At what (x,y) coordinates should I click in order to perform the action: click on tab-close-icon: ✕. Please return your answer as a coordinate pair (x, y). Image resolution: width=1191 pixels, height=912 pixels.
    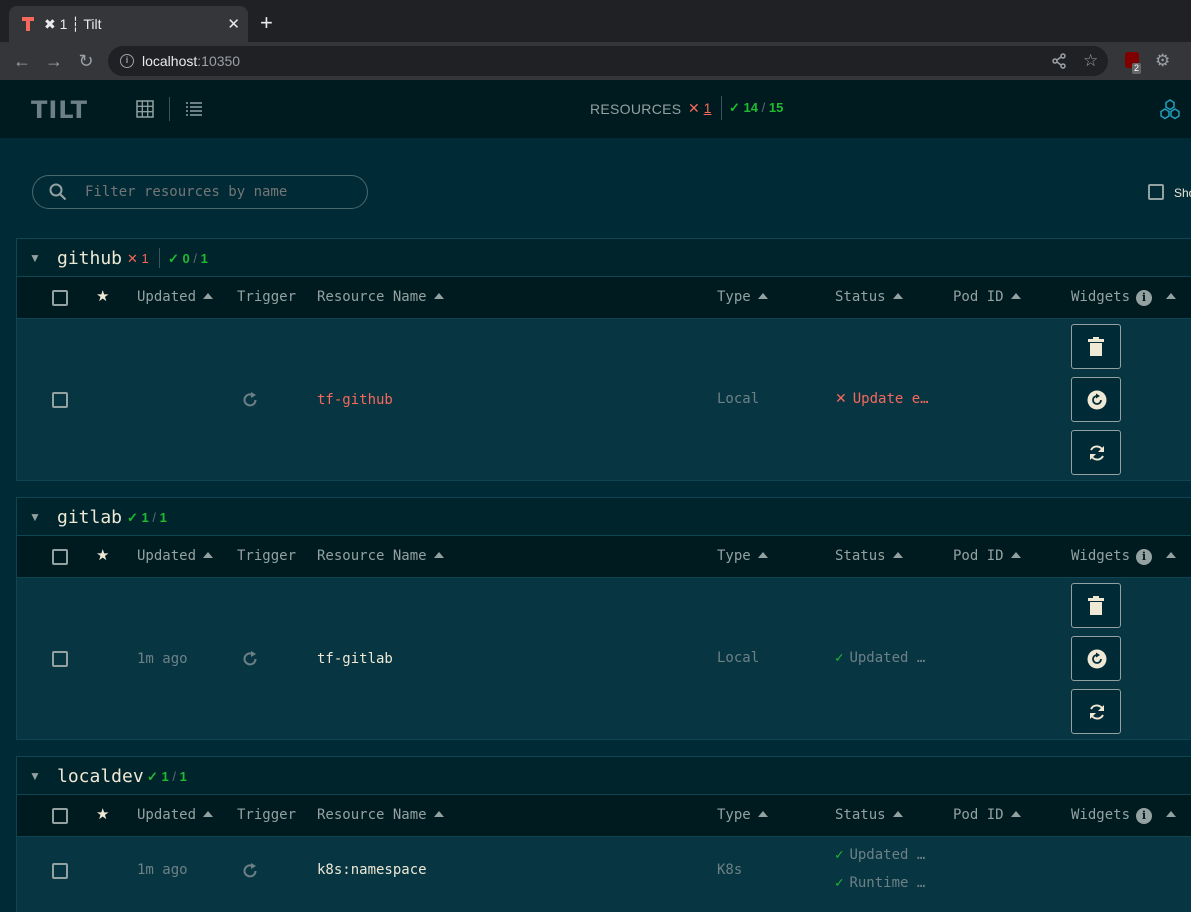
    Looking at the image, I should click on (233, 24).